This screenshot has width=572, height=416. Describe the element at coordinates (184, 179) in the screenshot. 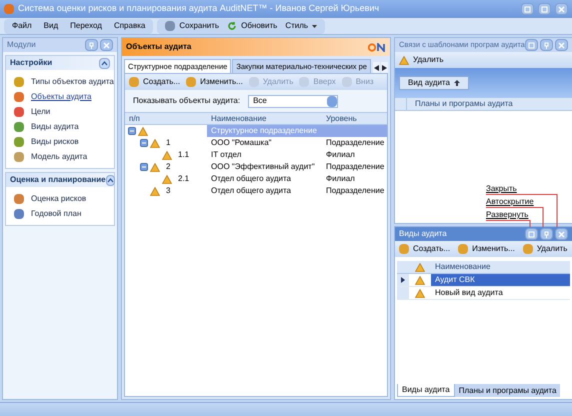

I see `tree-number: 2.1` at that location.